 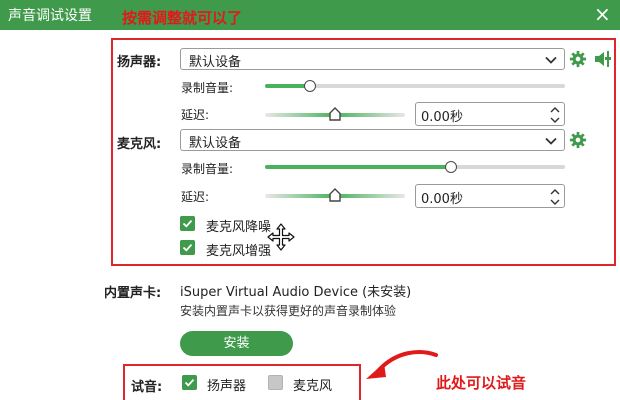 I want to click on window-title: 声音调试设置, so click(x=50, y=16).